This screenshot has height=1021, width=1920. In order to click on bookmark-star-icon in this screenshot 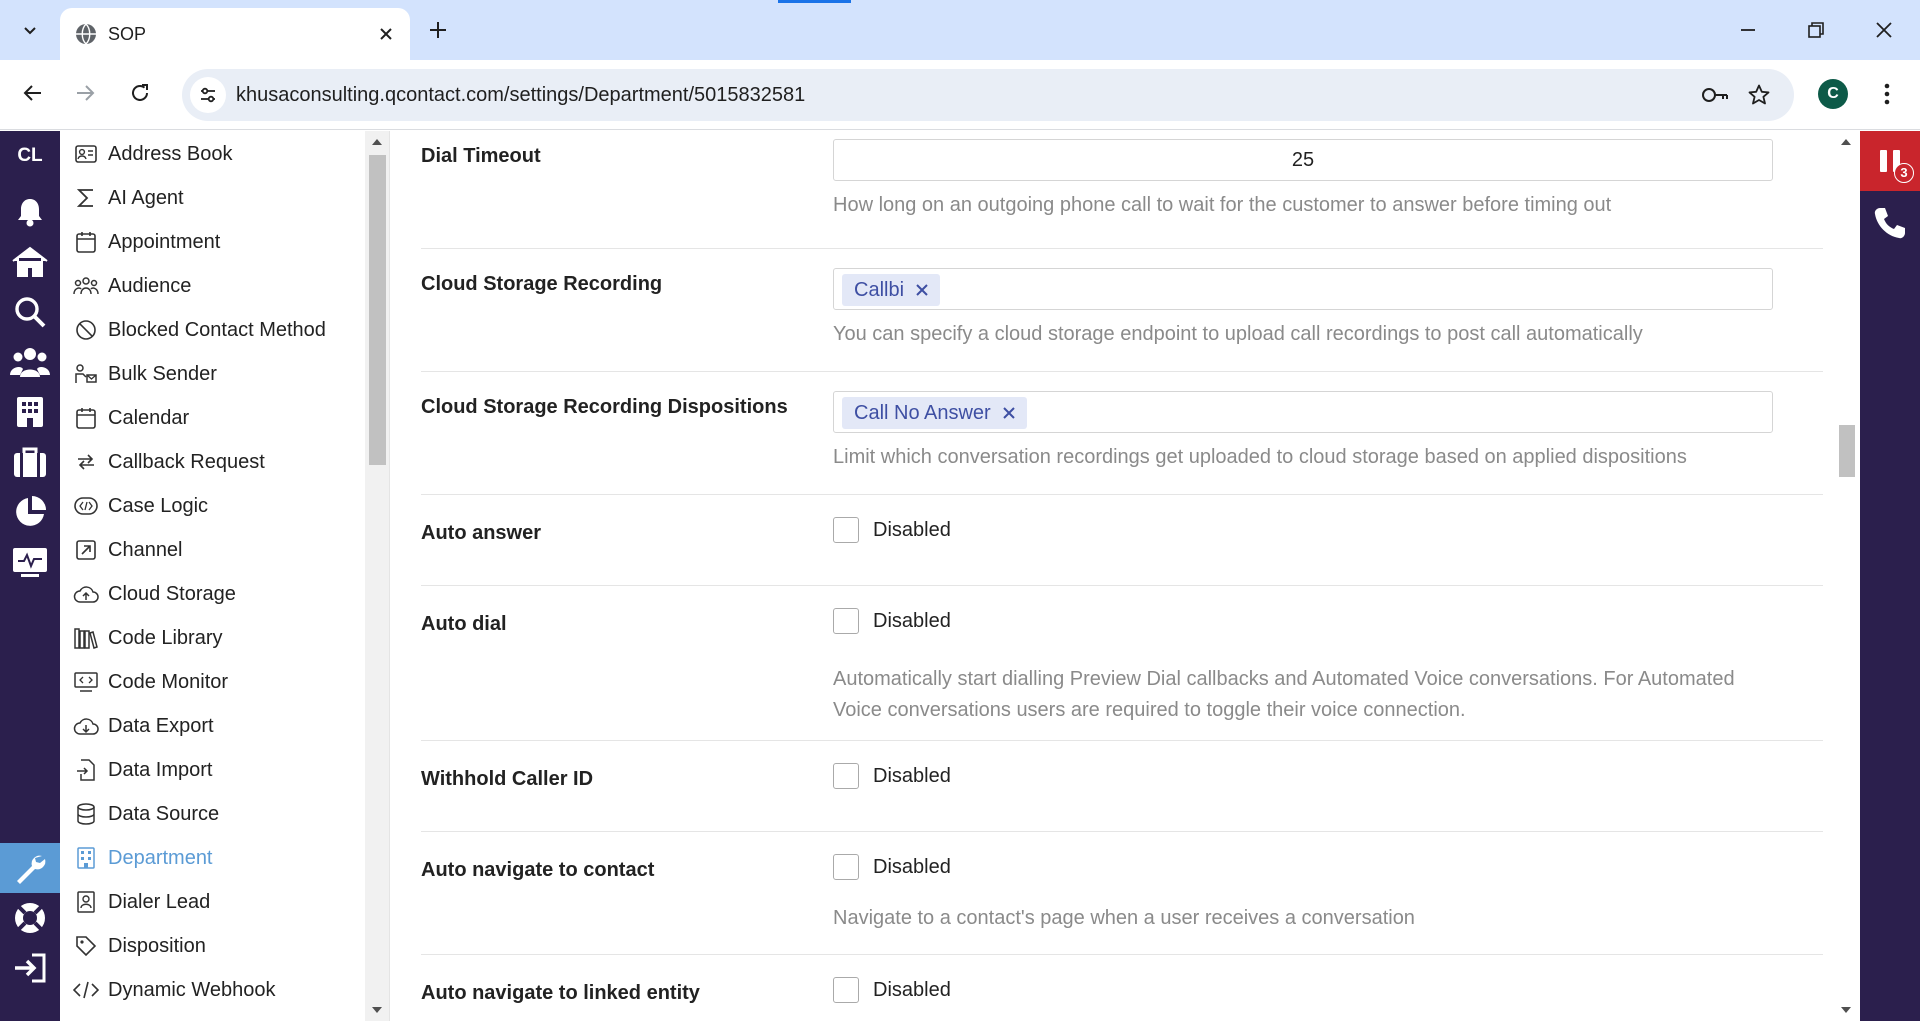, I will do `click(1759, 95)`.